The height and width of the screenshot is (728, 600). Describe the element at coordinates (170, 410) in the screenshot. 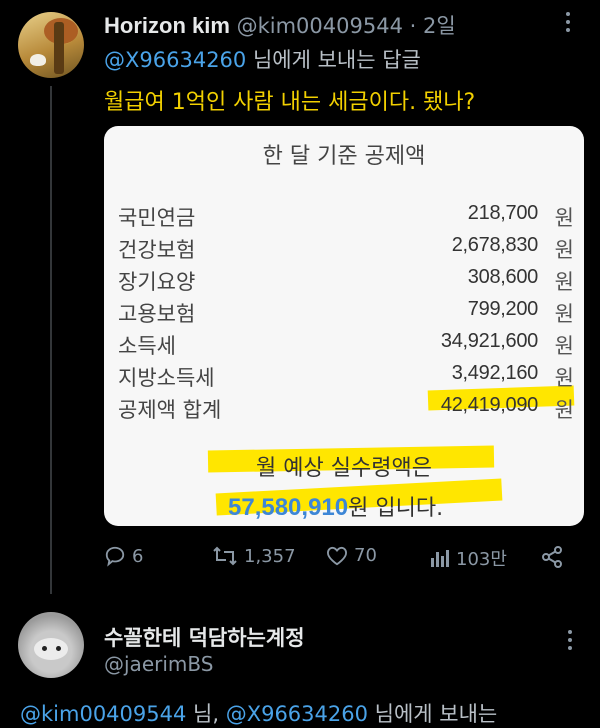

I see `row-label: 공제액 합계` at that location.